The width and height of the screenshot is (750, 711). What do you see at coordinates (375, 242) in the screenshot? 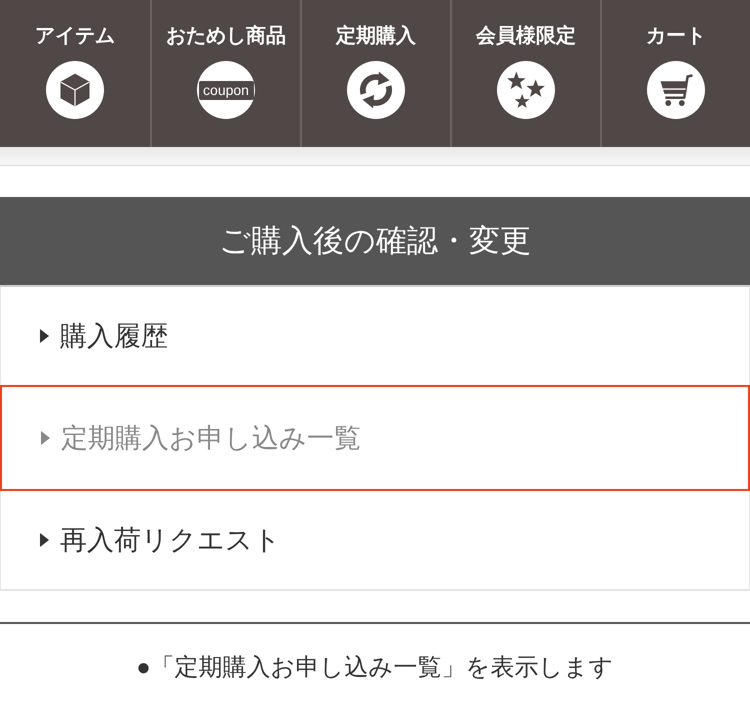
I see `section-title: ご購入後の確認・変更` at bounding box center [375, 242].